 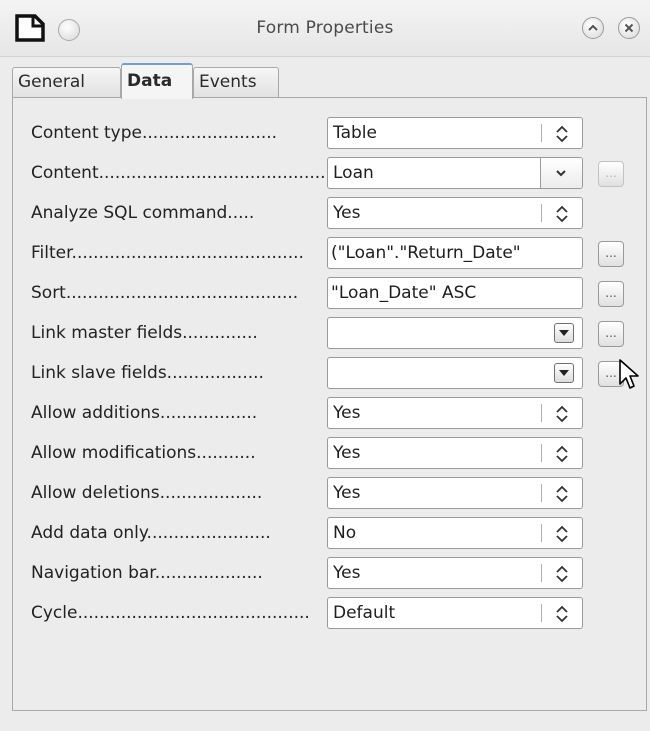 I want to click on link-master-combobox, so click(x=455, y=333).